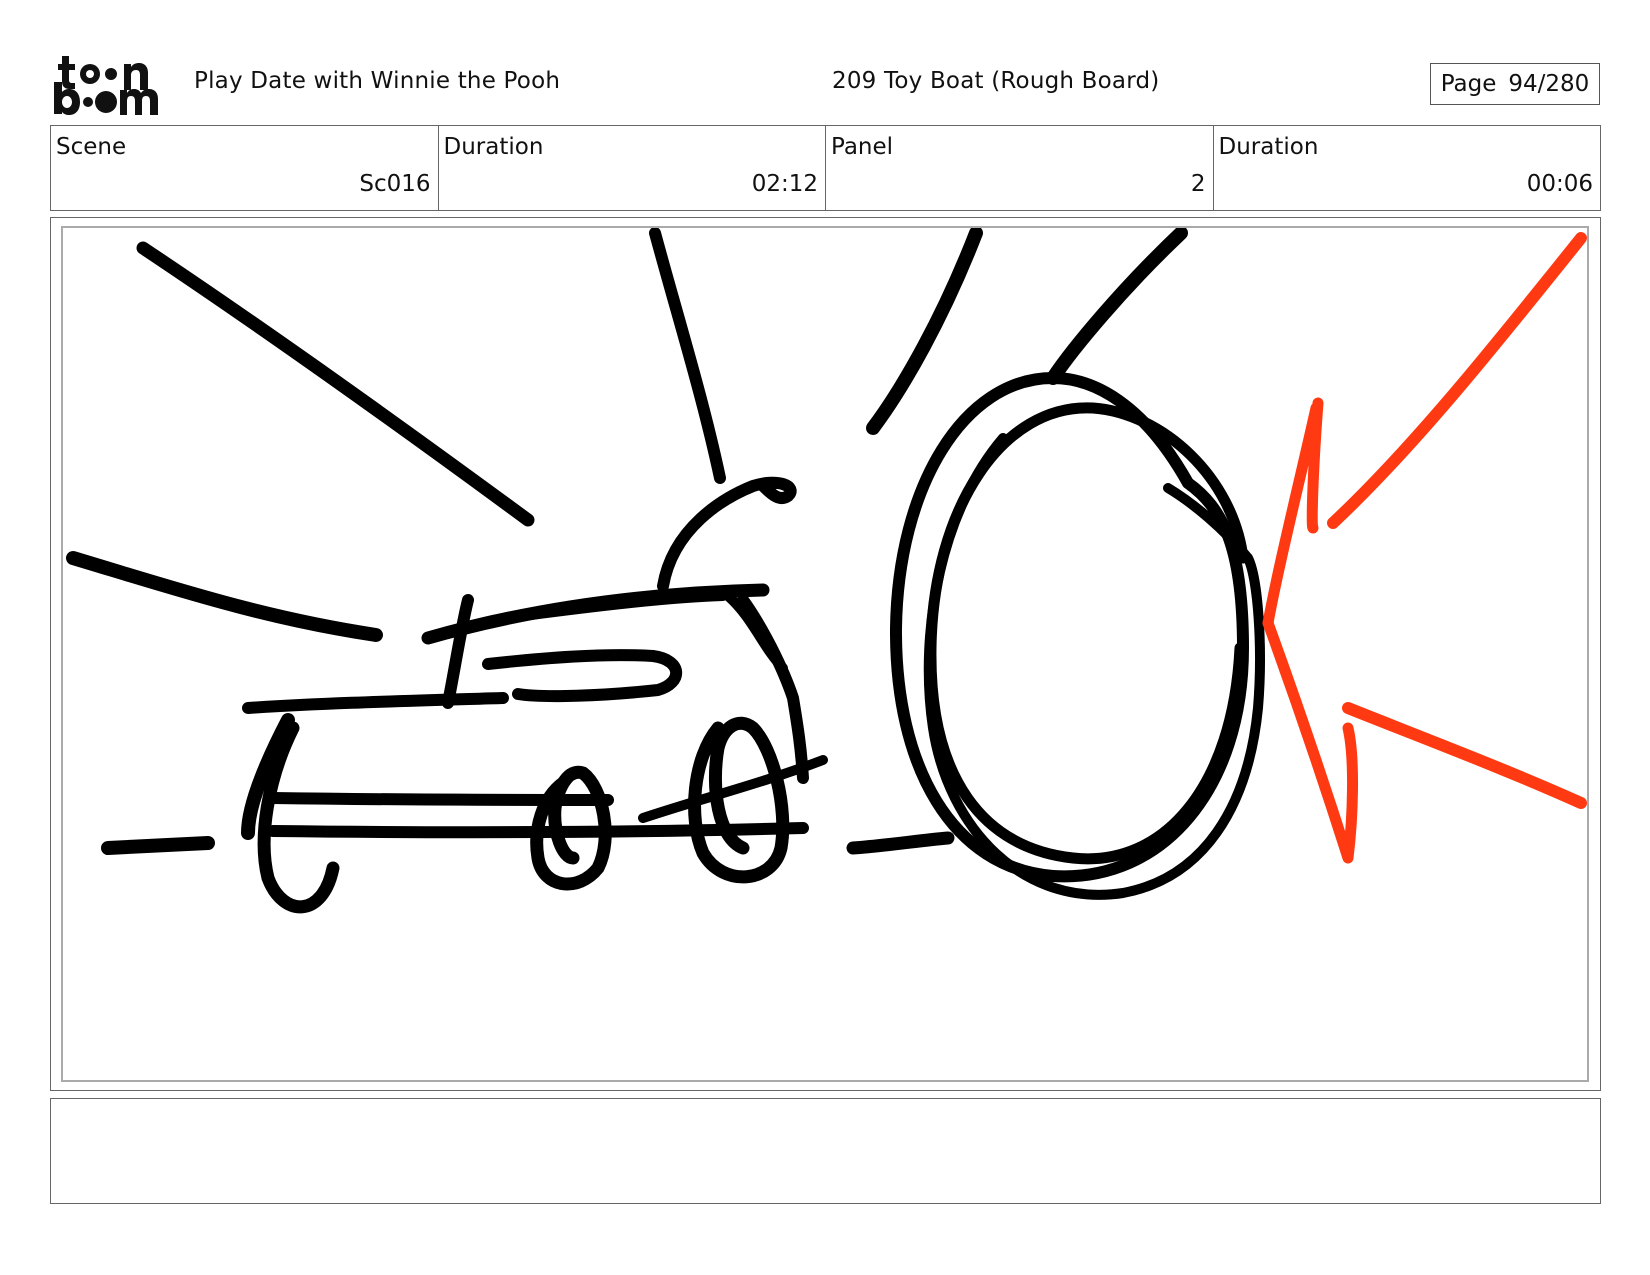 This screenshot has width=1650, height=1275. What do you see at coordinates (825, 1151) in the screenshot?
I see `panel-notes-box` at bounding box center [825, 1151].